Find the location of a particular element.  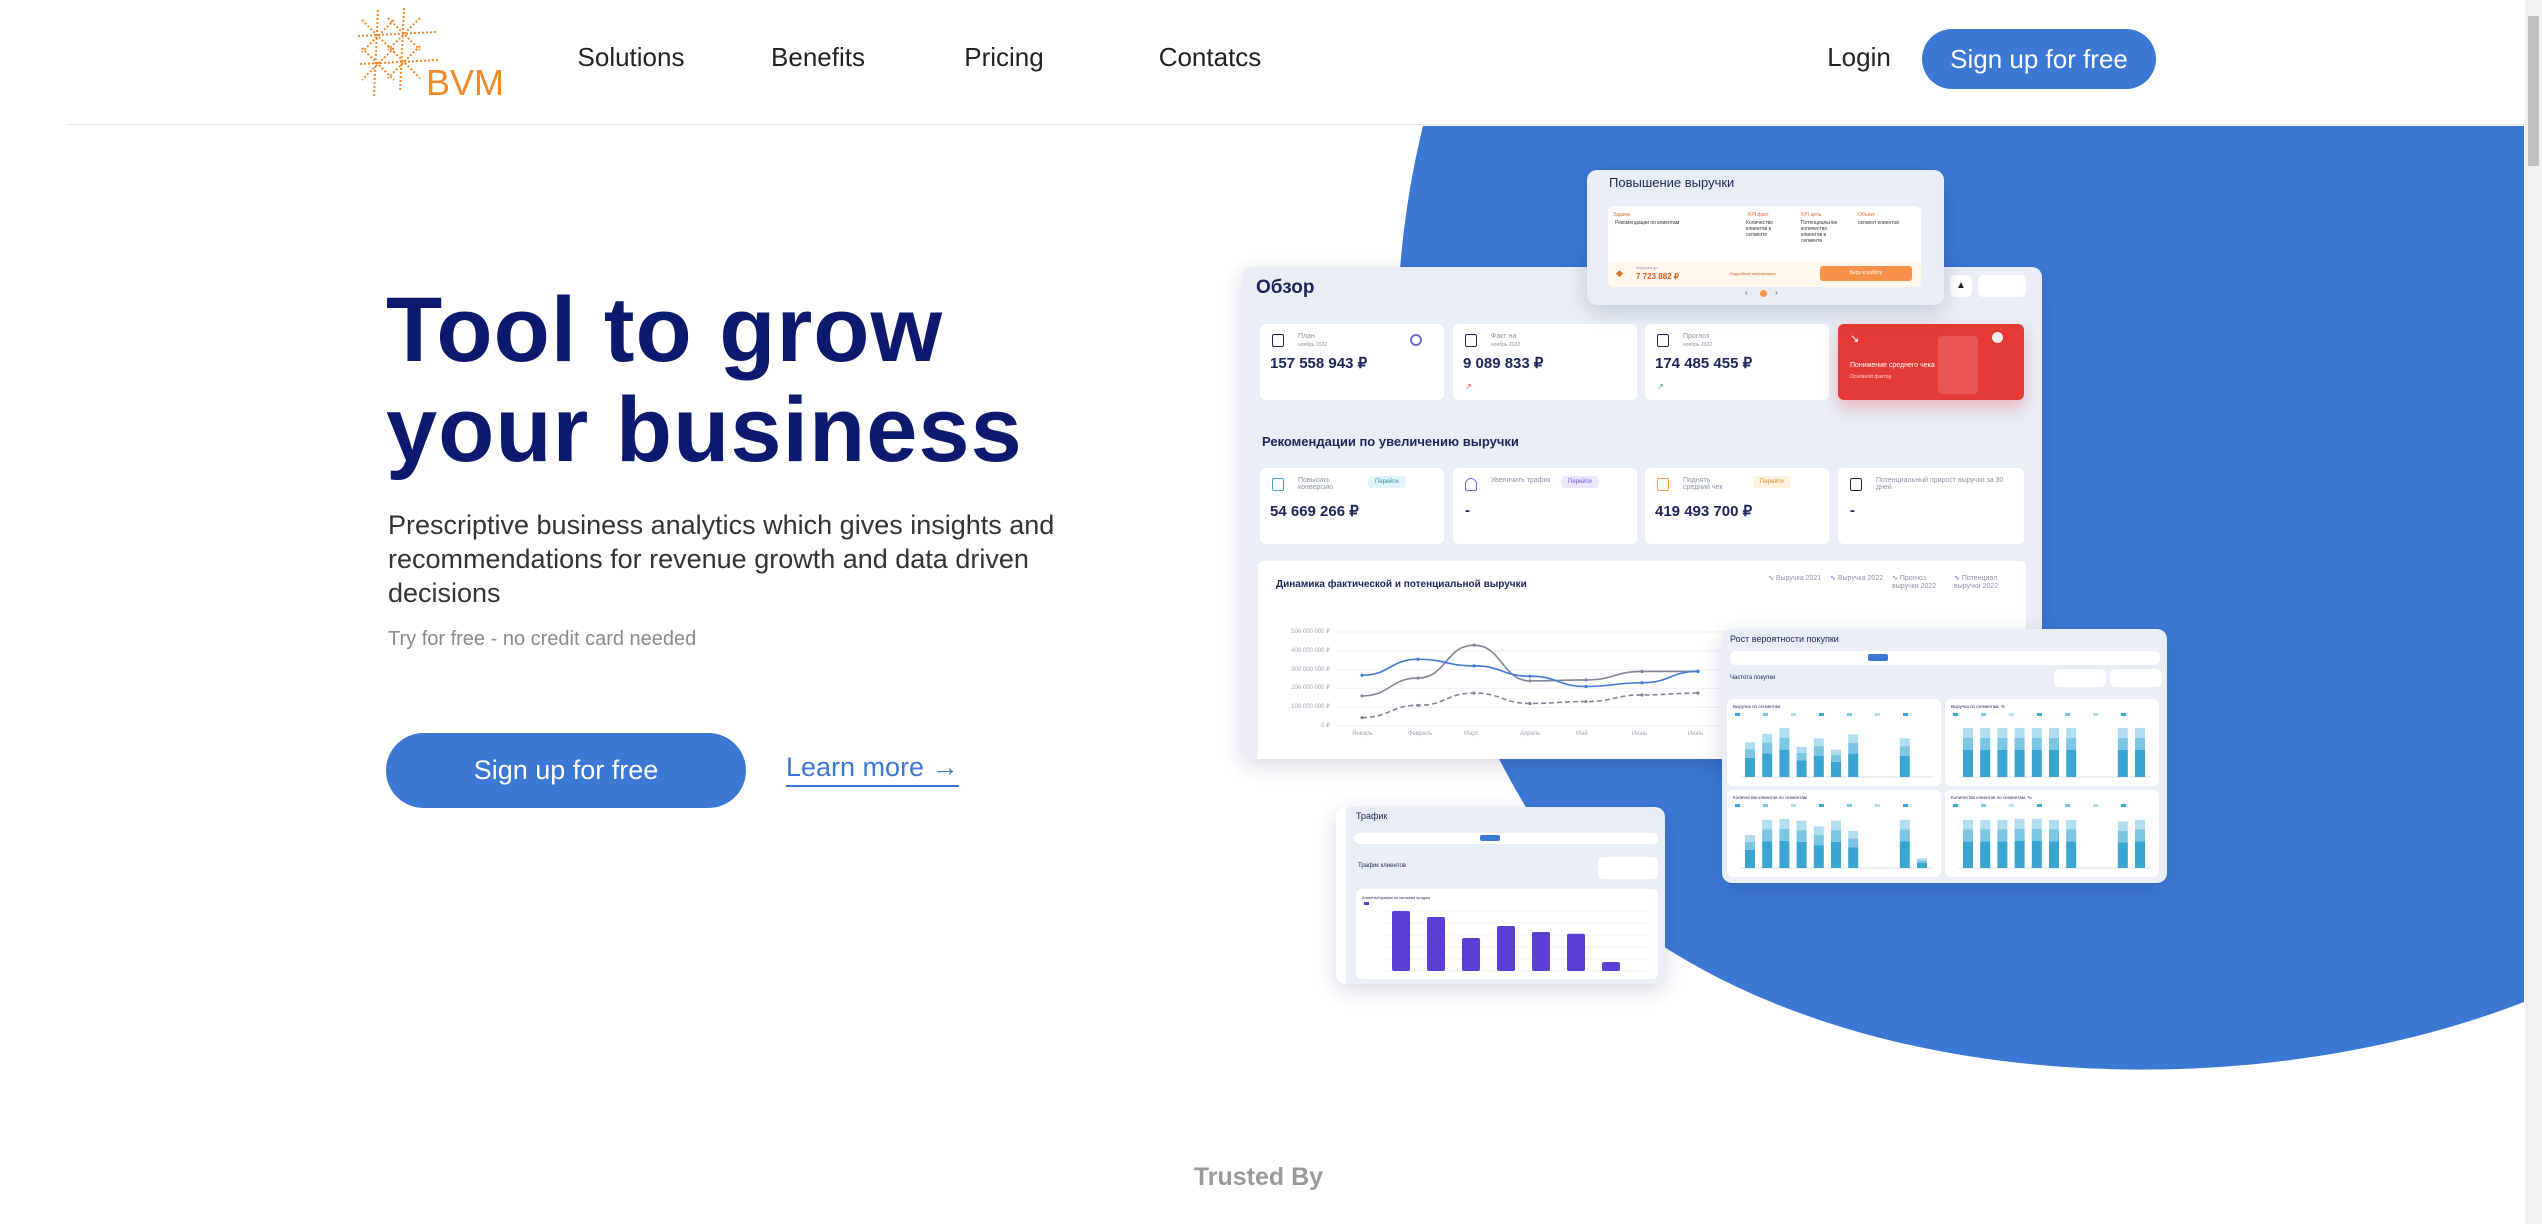

user-icon is located at coordinates (1471, 484).